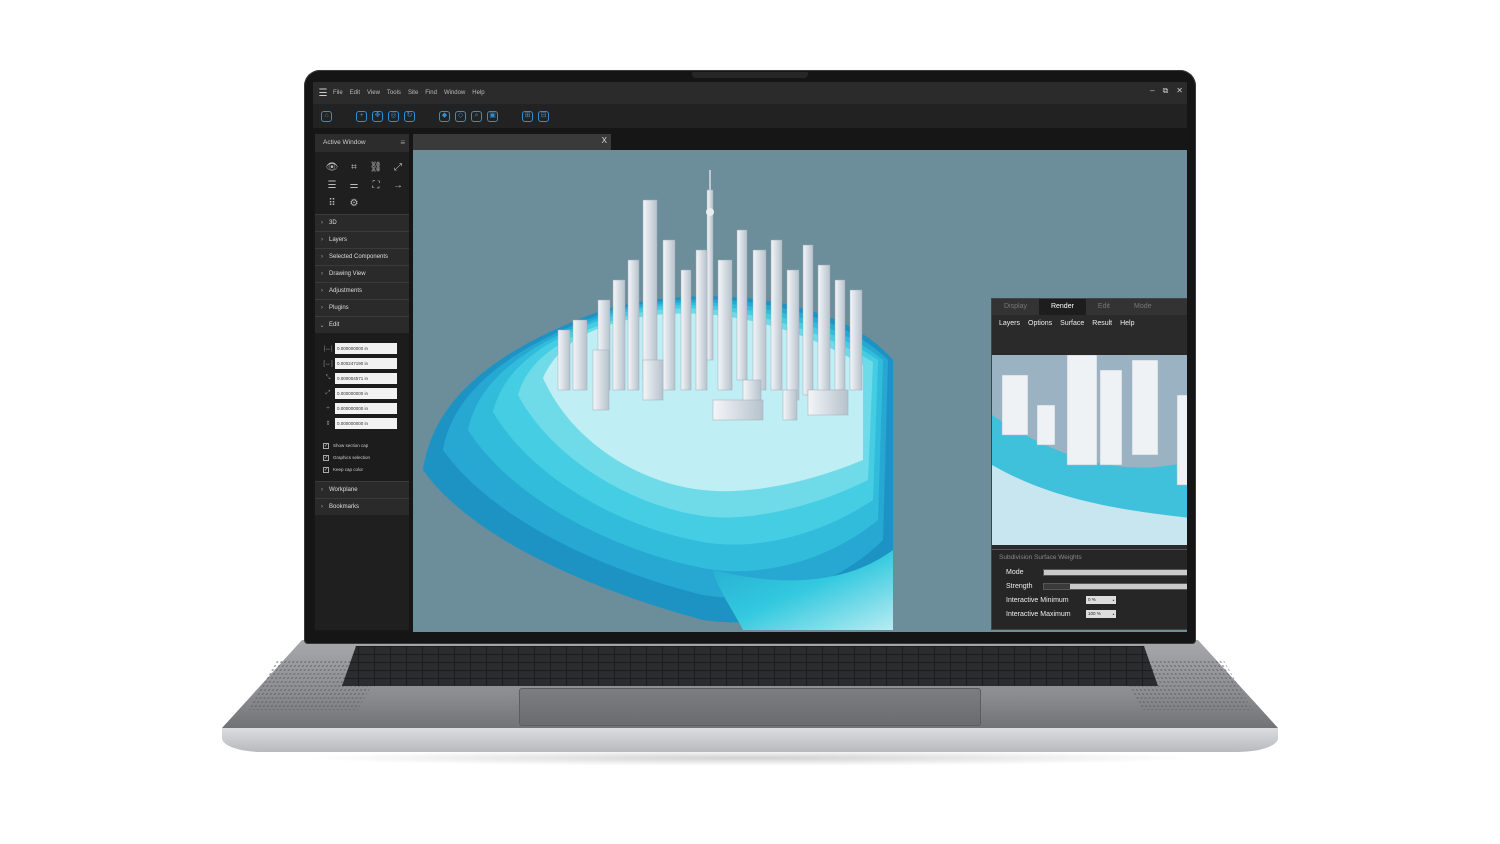  What do you see at coordinates (1143, 307) in the screenshot?
I see `tab-mode: Mode` at bounding box center [1143, 307].